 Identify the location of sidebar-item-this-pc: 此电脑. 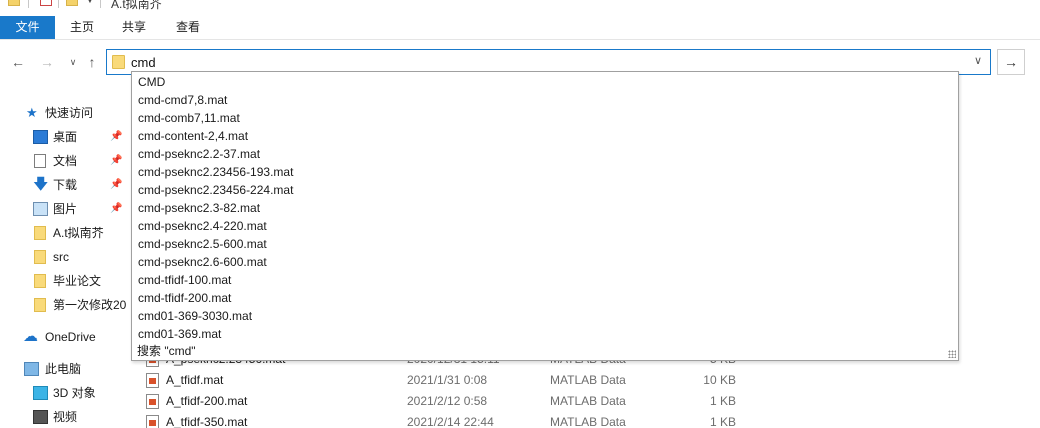
(65, 369).